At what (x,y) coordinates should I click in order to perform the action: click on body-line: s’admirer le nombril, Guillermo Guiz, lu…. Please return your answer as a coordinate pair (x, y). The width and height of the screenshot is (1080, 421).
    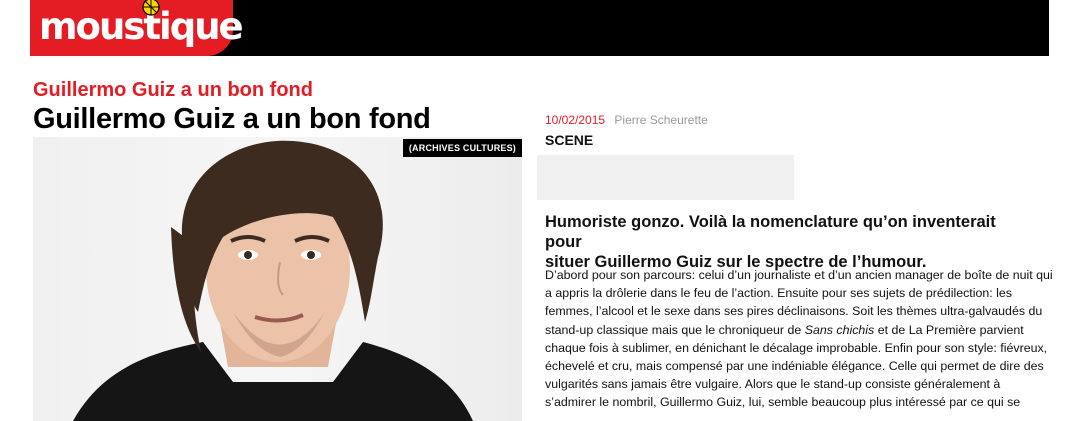
    Looking at the image, I should click on (783, 402).